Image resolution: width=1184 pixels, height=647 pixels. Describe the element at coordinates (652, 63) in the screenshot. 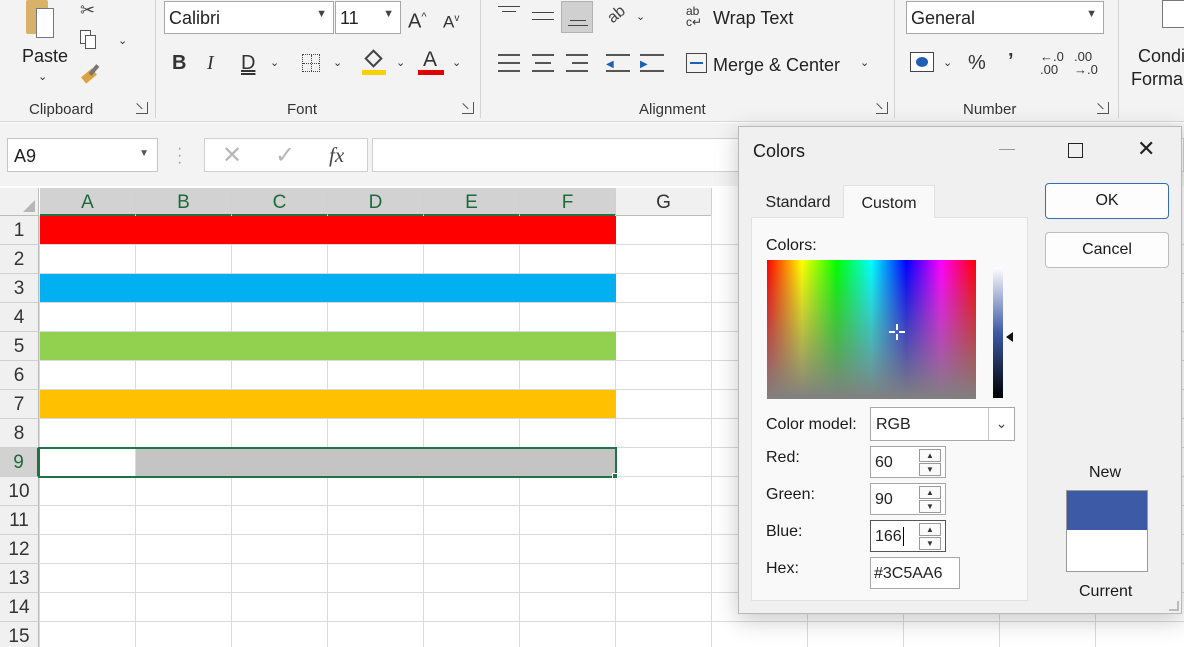

I see `increase-indent-icon: ▶` at that location.